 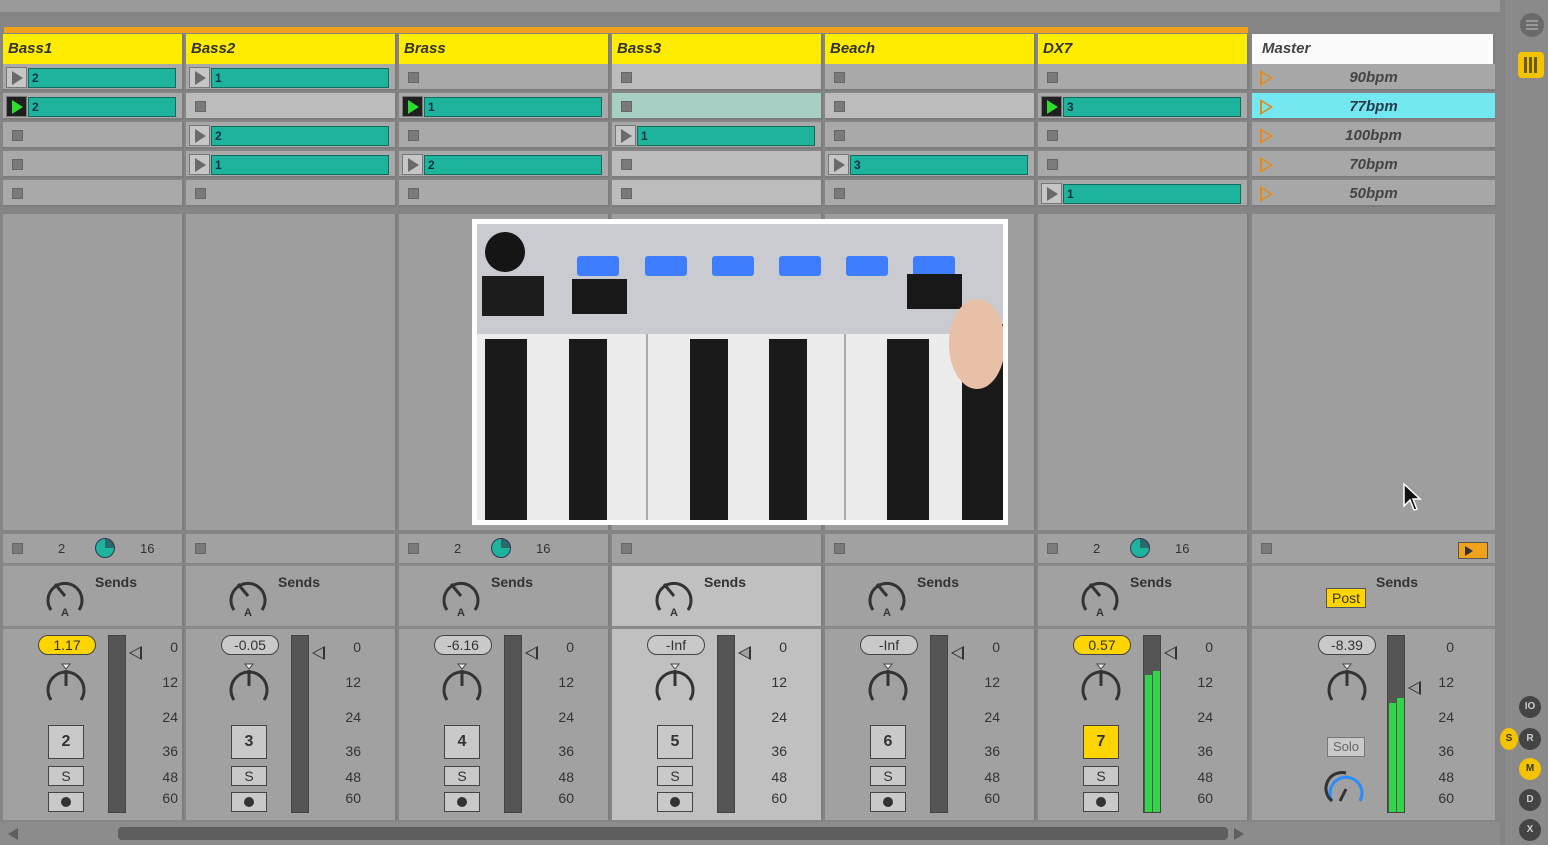 What do you see at coordinates (1346, 598) in the screenshot?
I see `post-button: Post` at bounding box center [1346, 598].